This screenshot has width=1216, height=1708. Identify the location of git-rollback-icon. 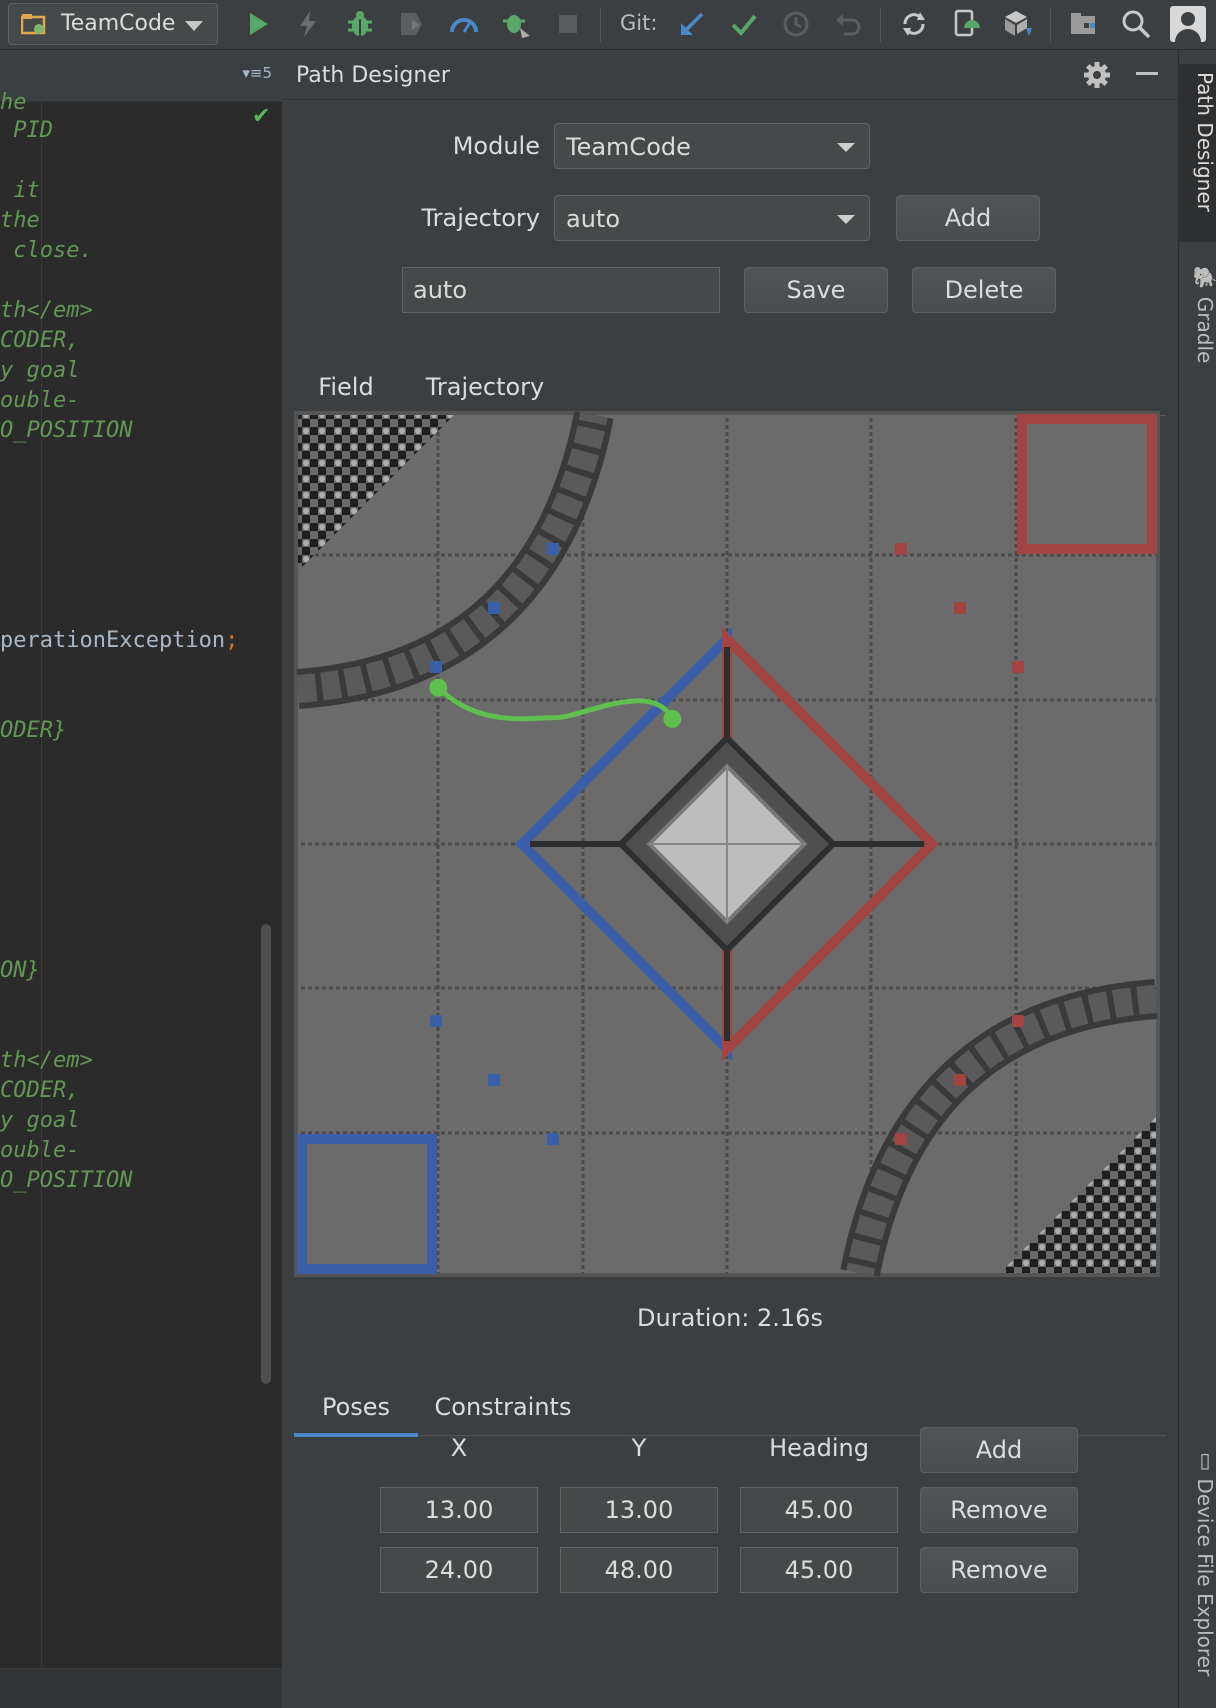
(848, 24).